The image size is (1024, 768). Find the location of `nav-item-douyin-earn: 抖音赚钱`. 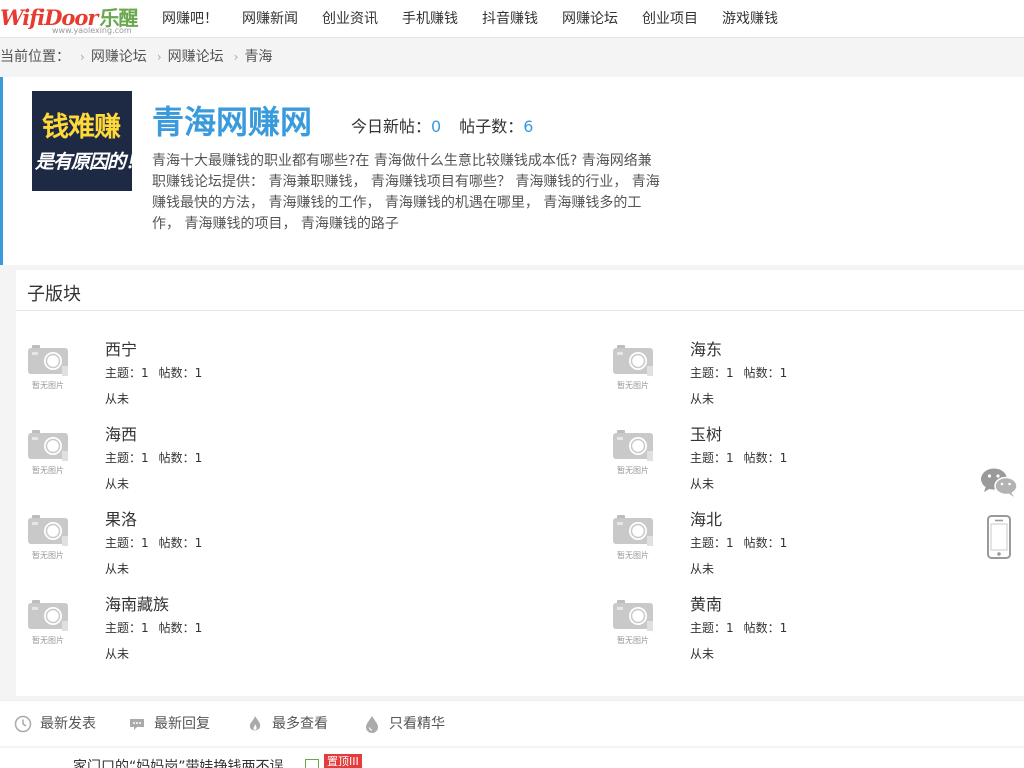

nav-item-douyin-earn: 抖音赚钱 is located at coordinates (510, 19).